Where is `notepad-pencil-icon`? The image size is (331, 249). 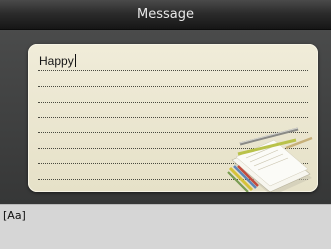
notepad-pencil-icon is located at coordinates (270, 159).